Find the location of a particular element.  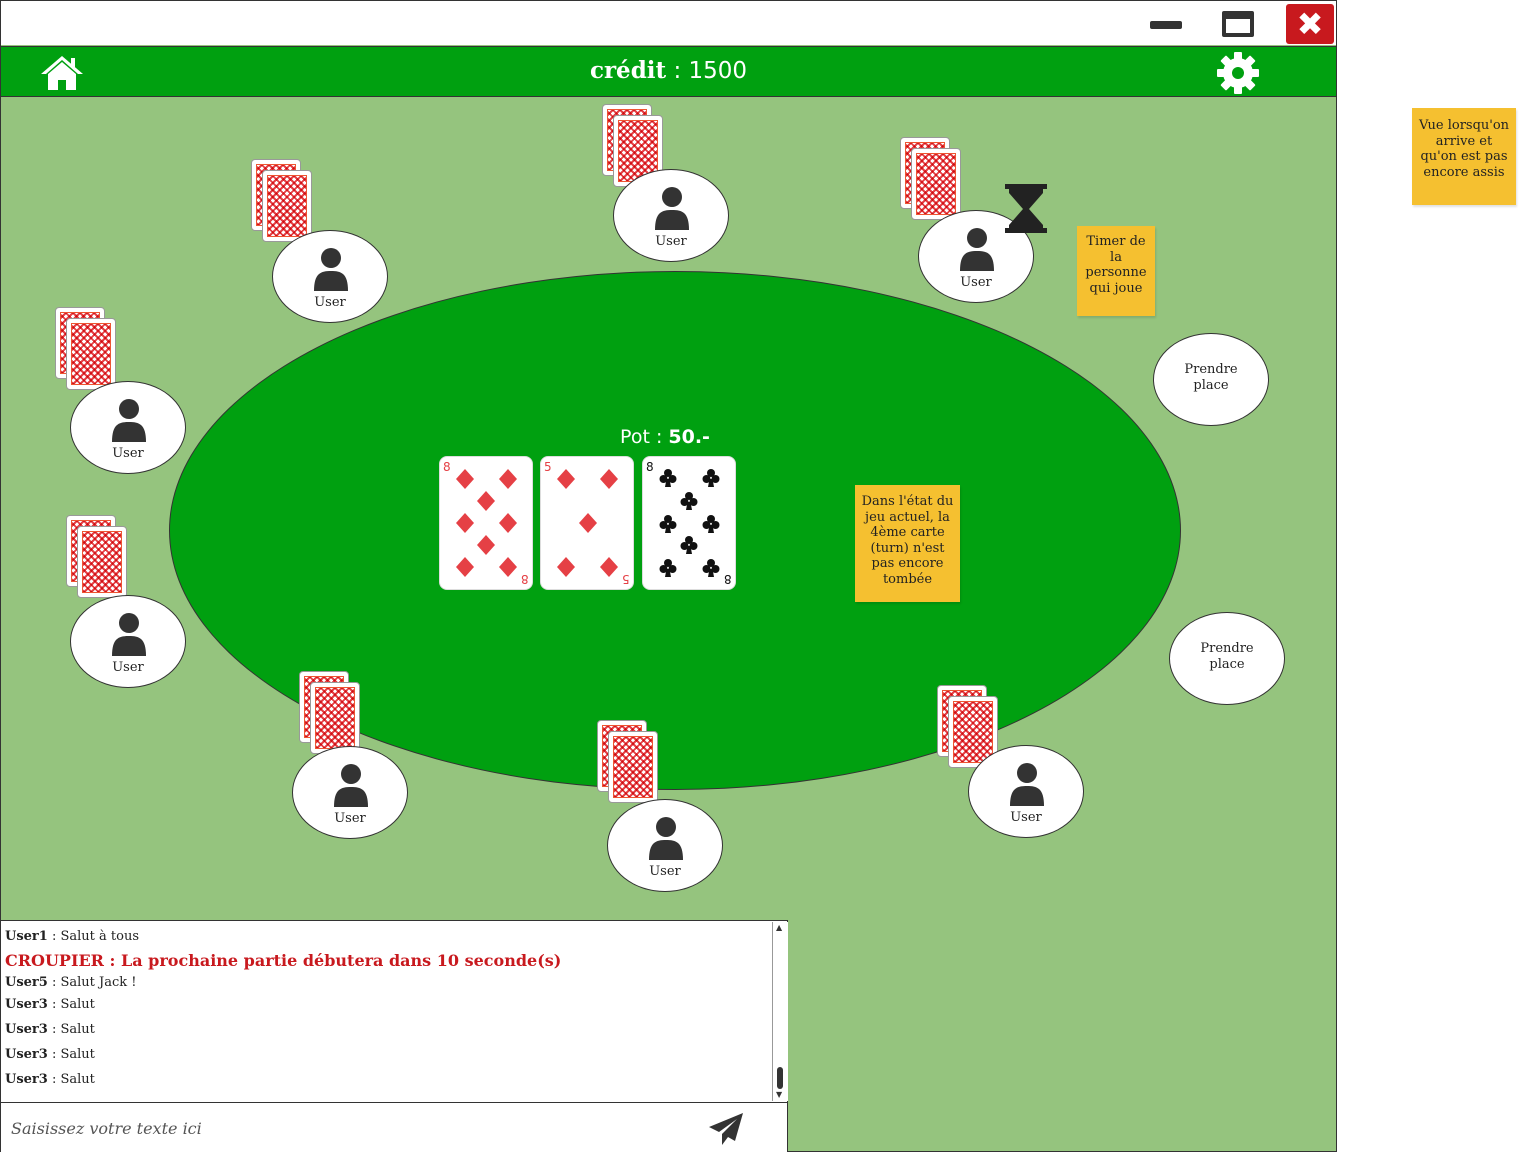

seat-8: User is located at coordinates (1026, 791).